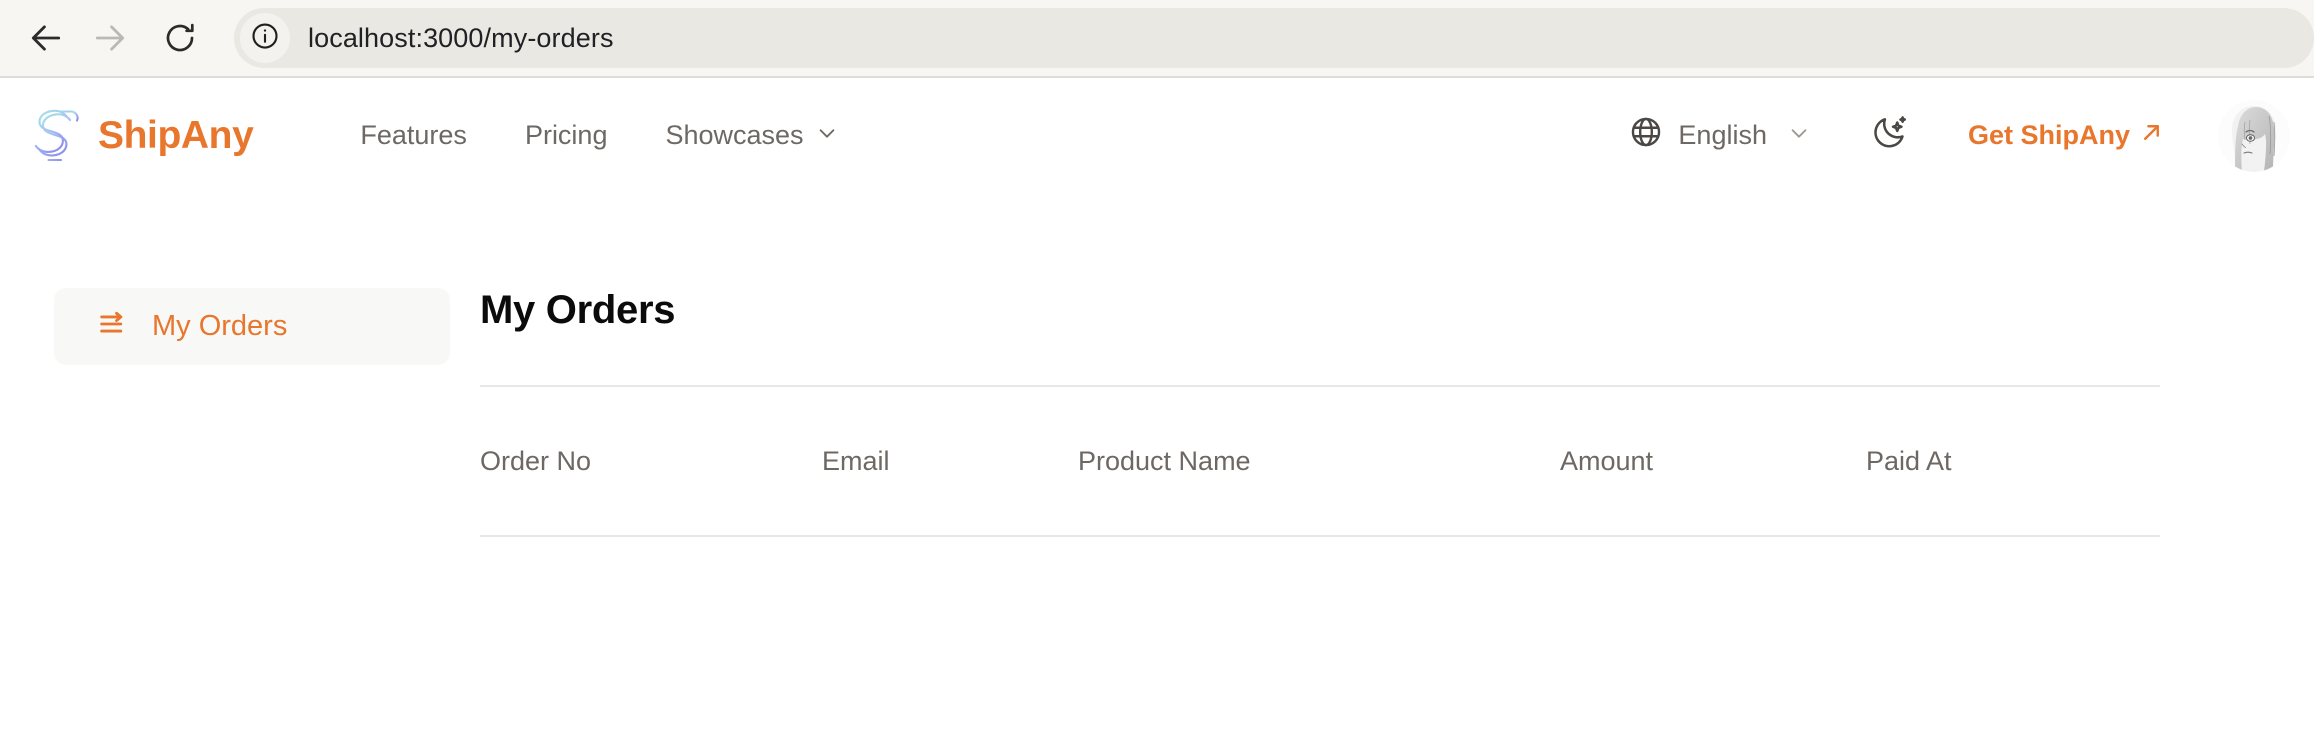  I want to click on forward-button, so click(110, 38).